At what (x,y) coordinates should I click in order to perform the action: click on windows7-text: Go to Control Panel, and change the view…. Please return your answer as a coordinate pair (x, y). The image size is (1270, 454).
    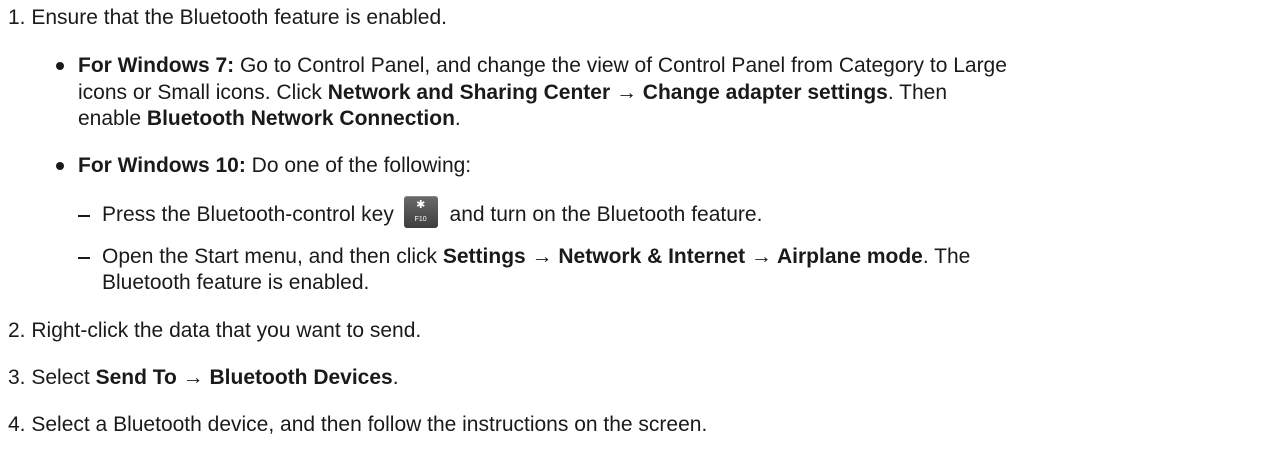
    Looking at the image, I should click on (620, 65).